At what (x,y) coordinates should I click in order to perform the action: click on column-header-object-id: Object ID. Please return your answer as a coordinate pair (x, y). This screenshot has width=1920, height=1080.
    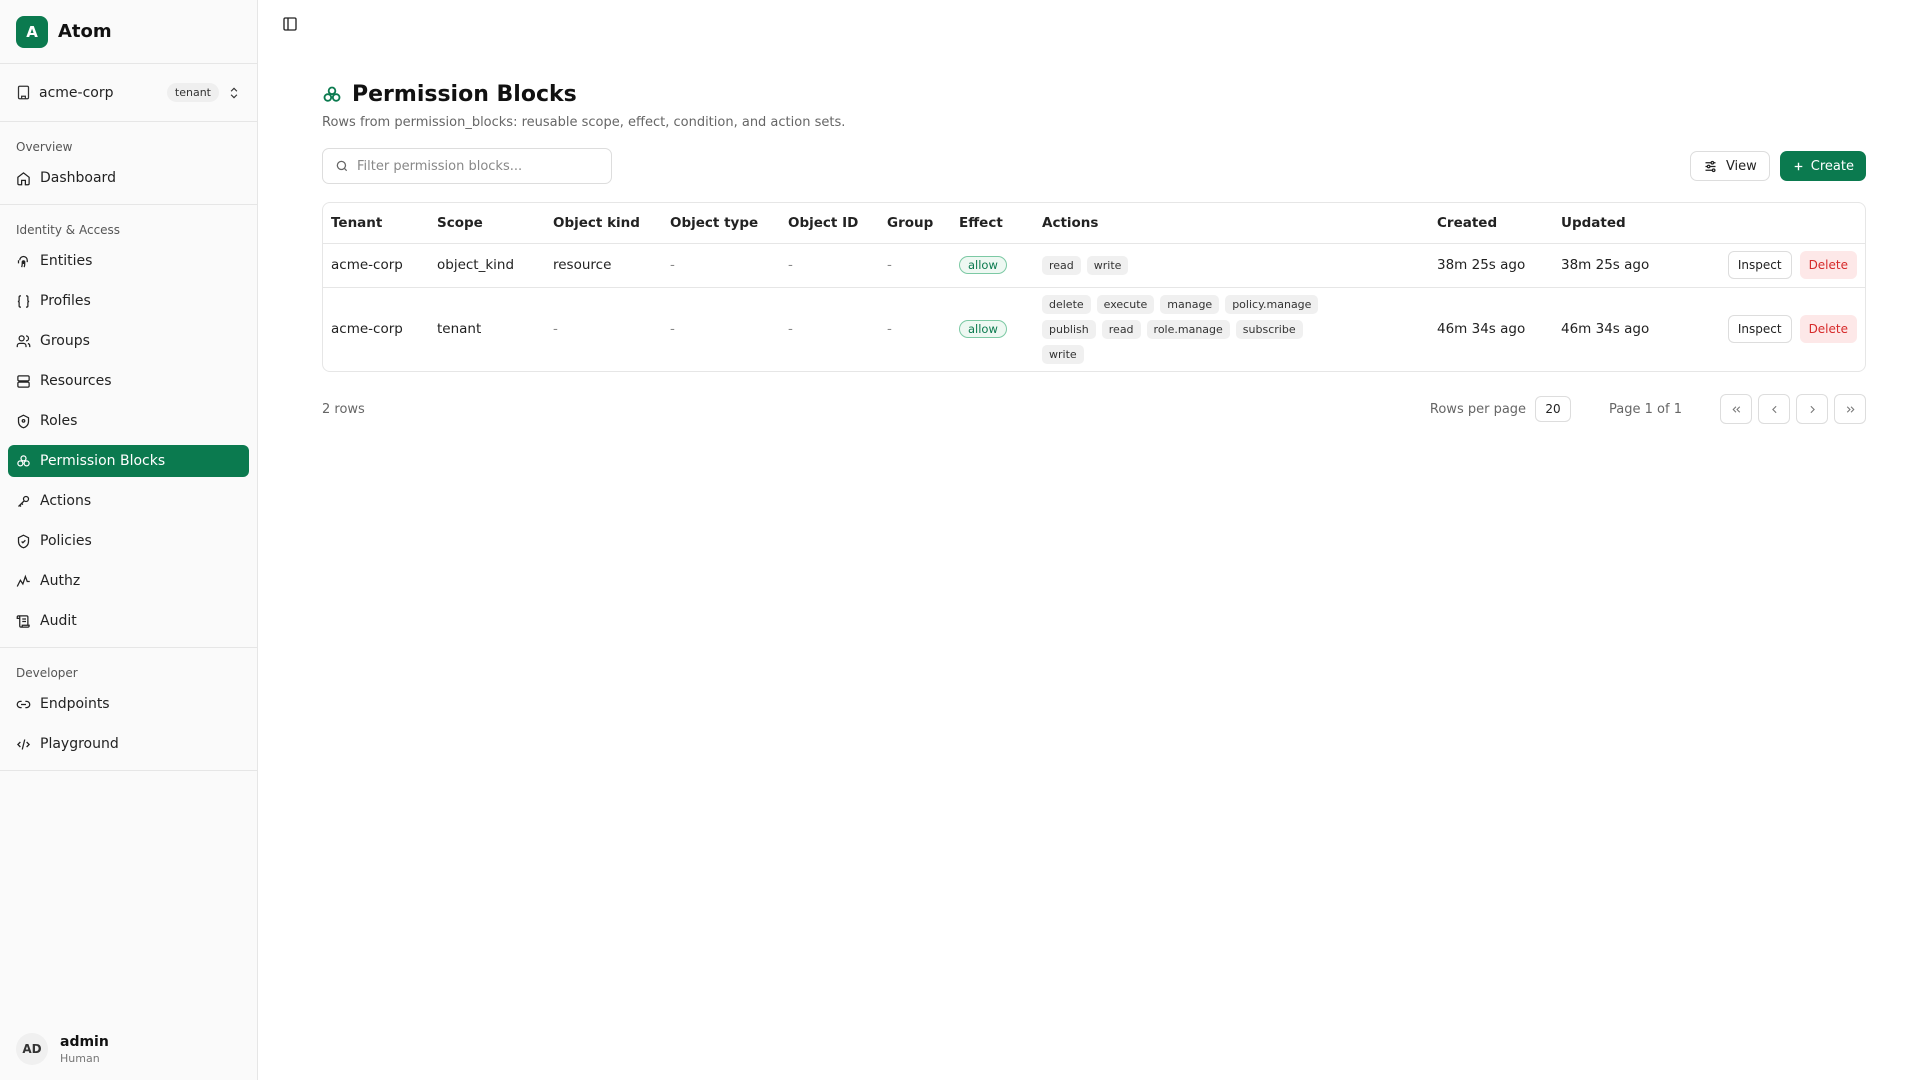
    Looking at the image, I should click on (829, 223).